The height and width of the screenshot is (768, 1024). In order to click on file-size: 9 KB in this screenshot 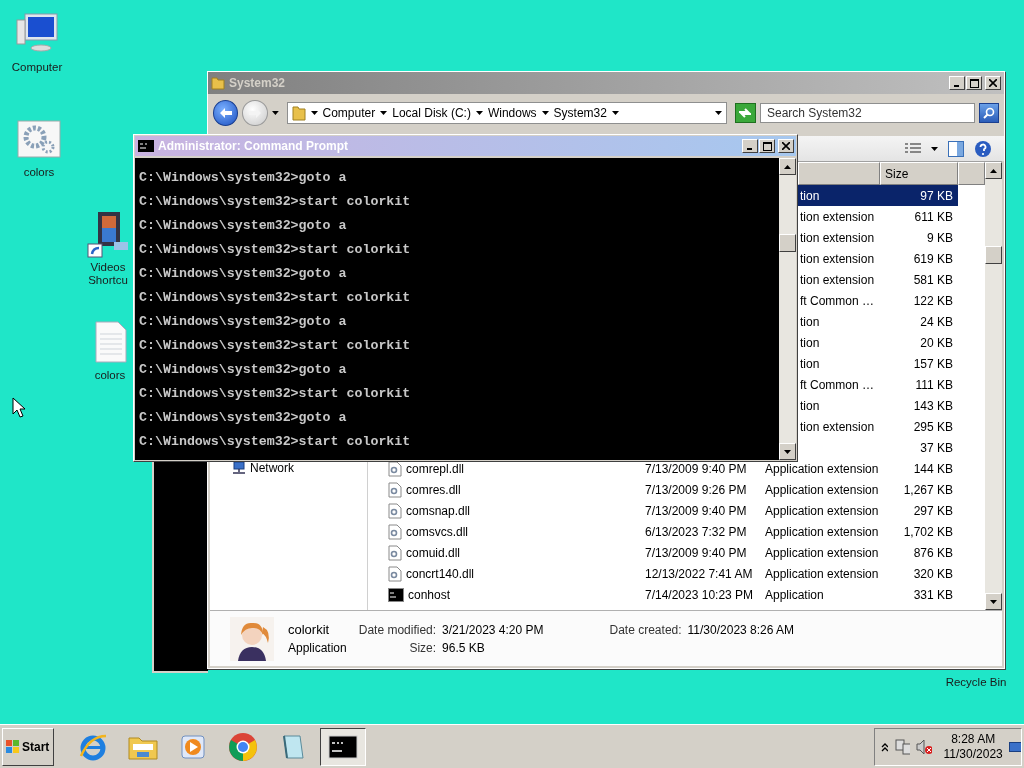, I will do `click(940, 237)`.